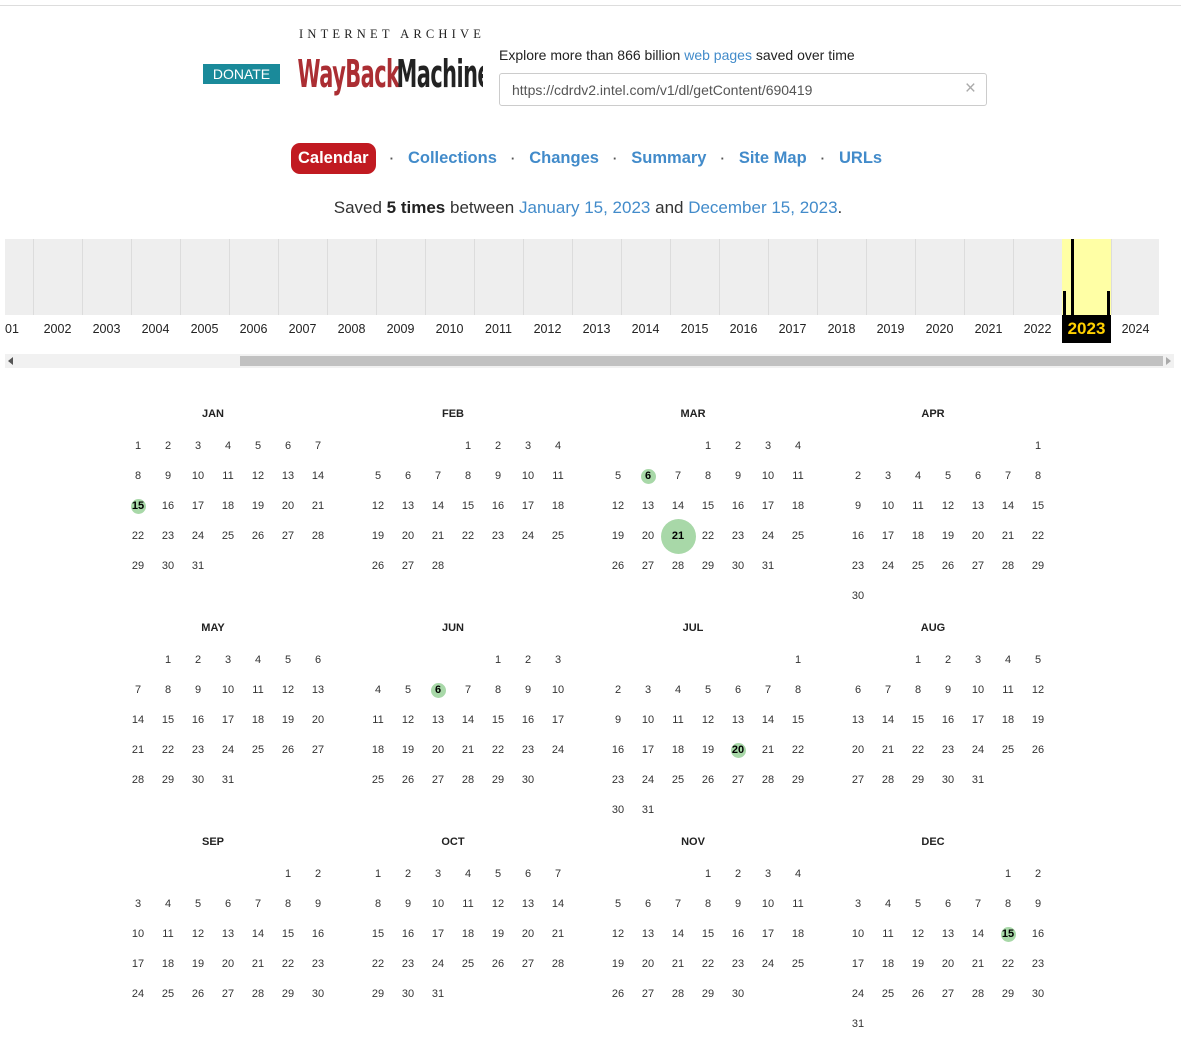 Image resolution: width=1181 pixels, height=1052 pixels. What do you see at coordinates (860, 158) in the screenshot?
I see `nav-urls: URLs` at bounding box center [860, 158].